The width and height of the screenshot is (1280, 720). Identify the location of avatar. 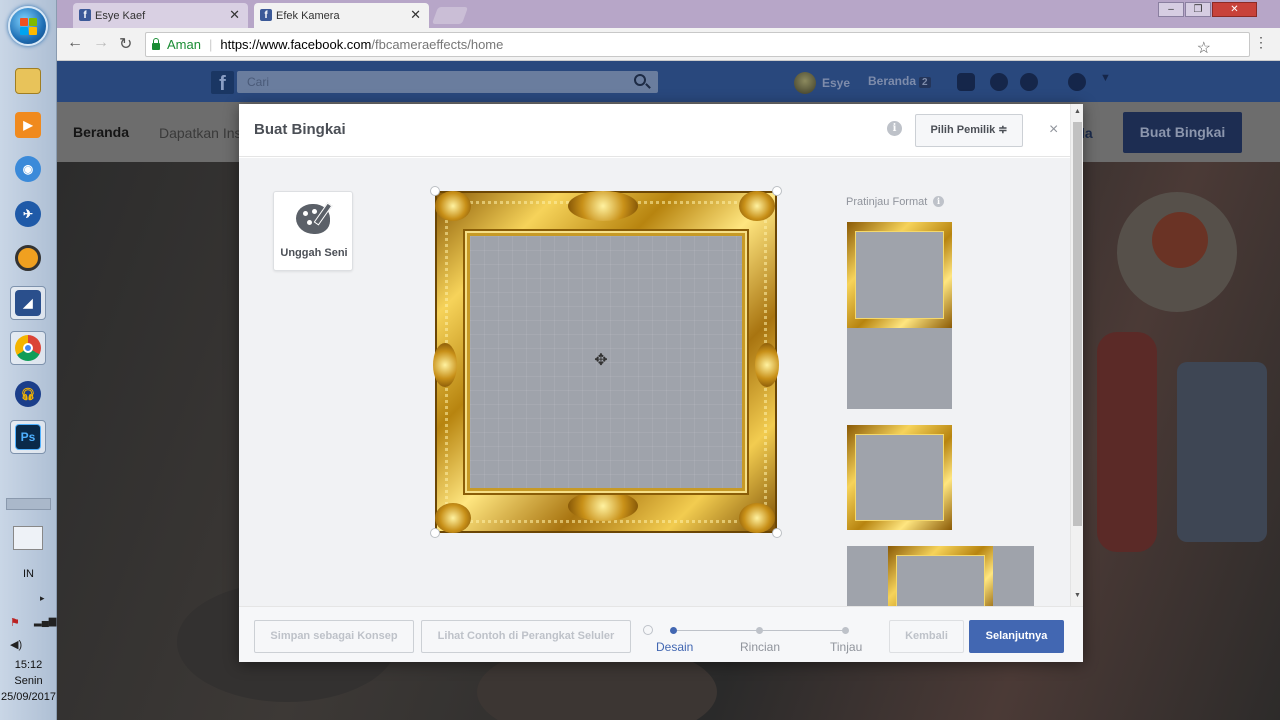
(805, 83).